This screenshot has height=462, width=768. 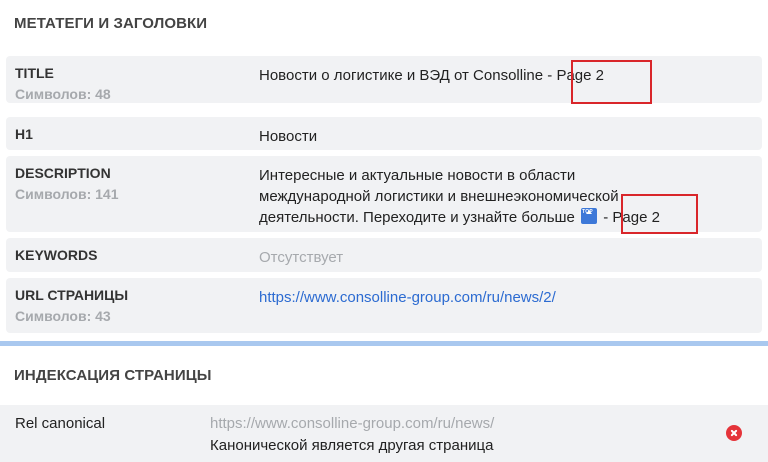 I want to click on url-label: URL СТРАНИЦЫ, so click(x=72, y=295).